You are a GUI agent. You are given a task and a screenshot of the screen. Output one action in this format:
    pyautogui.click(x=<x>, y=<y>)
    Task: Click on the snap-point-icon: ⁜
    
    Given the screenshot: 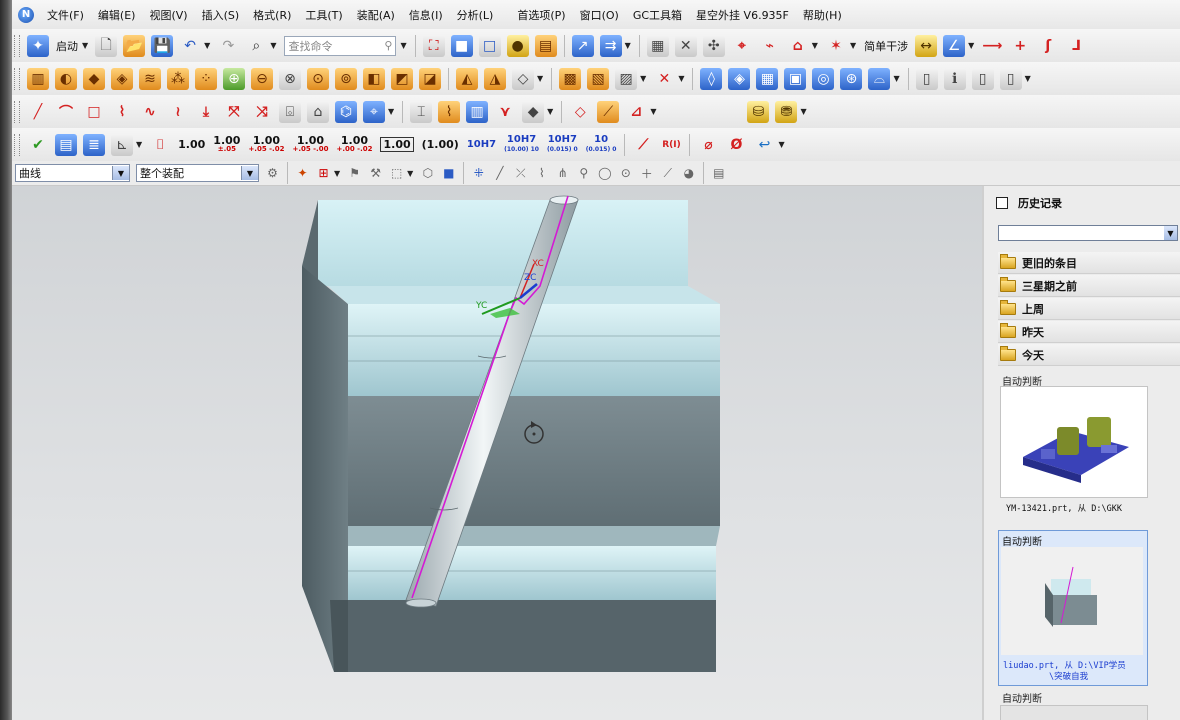 What is the action you would take?
    pyautogui.click(x=478, y=173)
    